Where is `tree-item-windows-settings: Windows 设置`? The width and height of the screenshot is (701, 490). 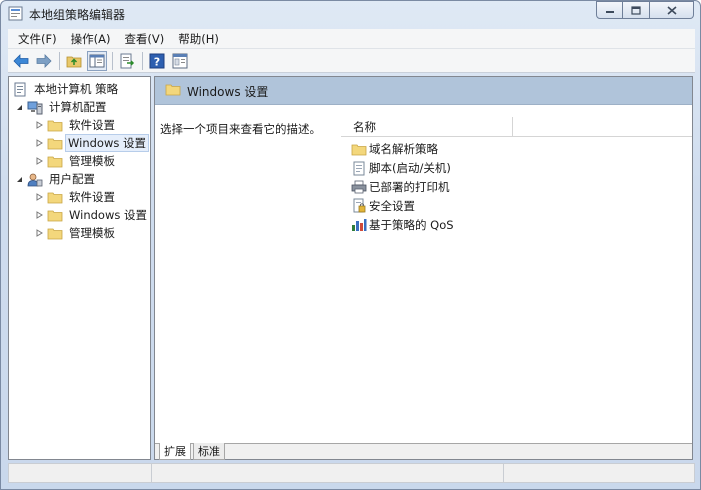 tree-item-windows-settings: Windows 设置 is located at coordinates (92, 143).